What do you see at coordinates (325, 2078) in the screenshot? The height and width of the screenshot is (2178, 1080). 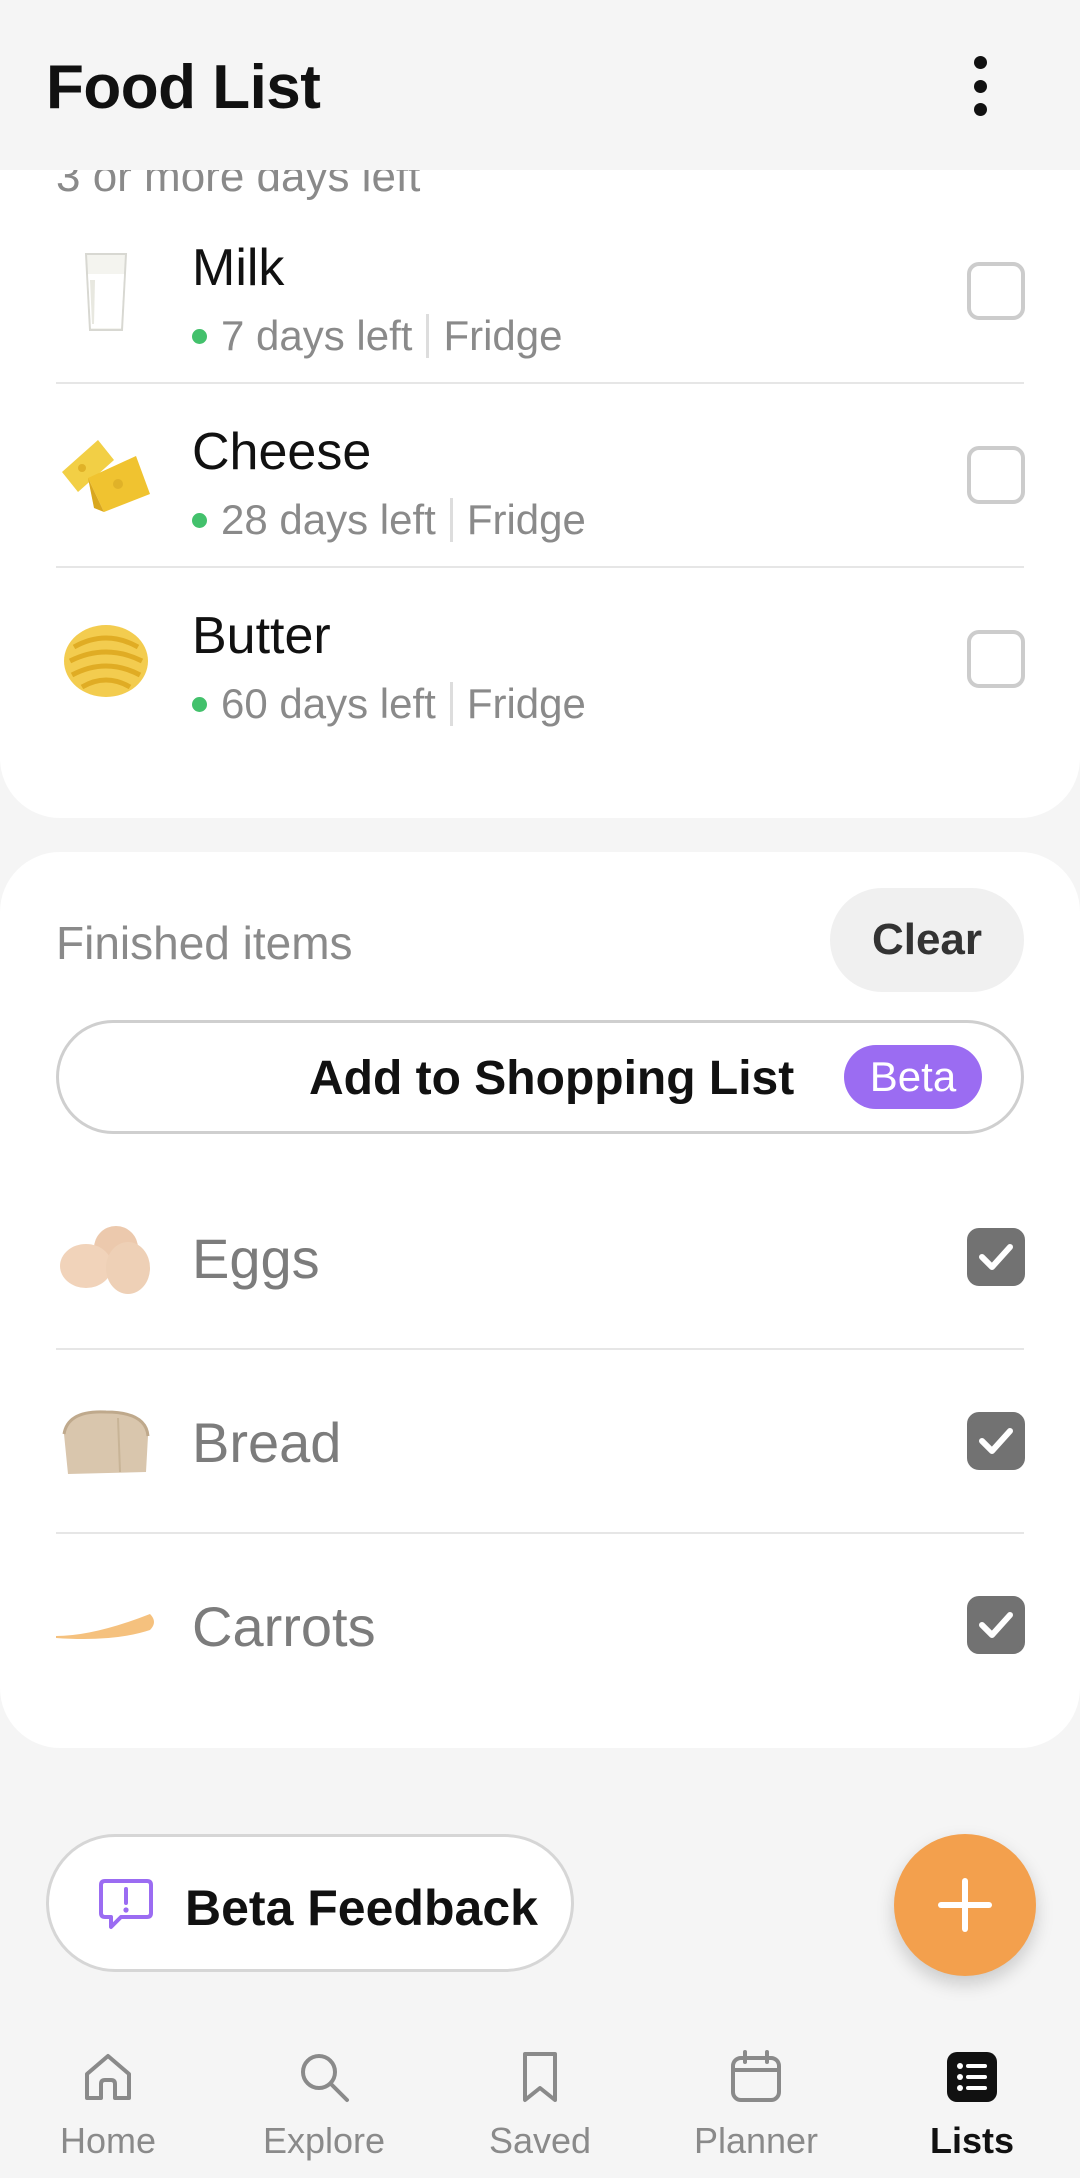 I see `search-icon` at bounding box center [325, 2078].